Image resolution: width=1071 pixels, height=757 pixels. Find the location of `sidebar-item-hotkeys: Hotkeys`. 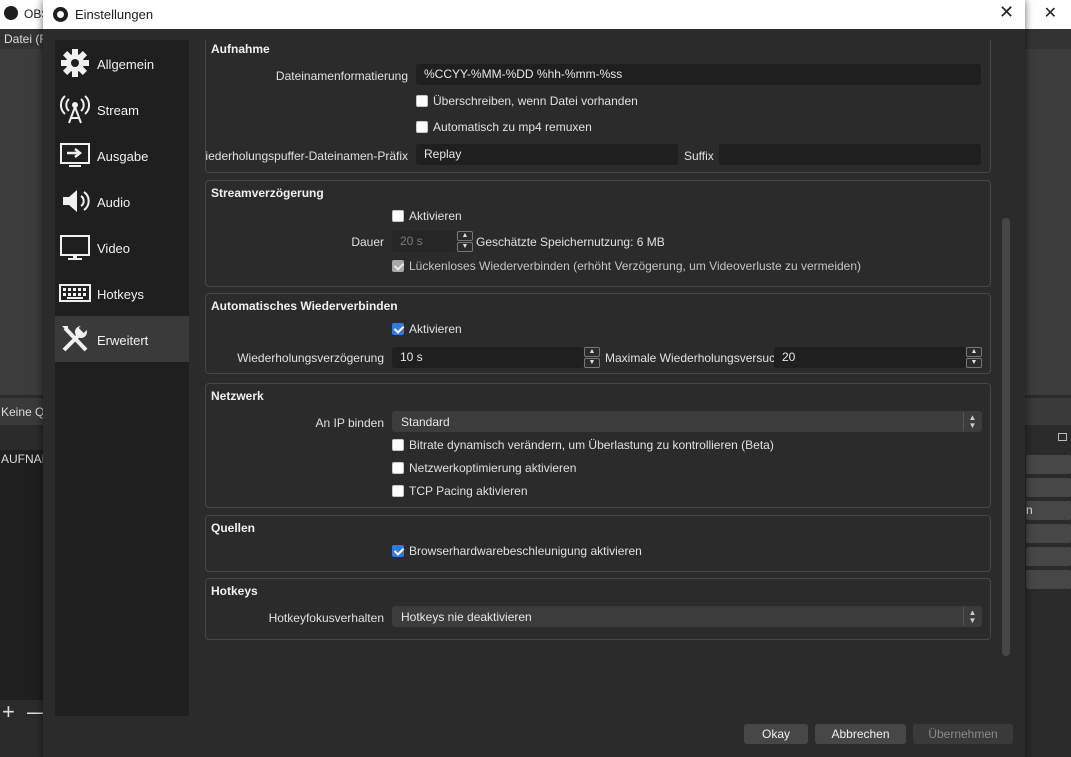

sidebar-item-hotkeys: Hotkeys is located at coordinates (122, 293).